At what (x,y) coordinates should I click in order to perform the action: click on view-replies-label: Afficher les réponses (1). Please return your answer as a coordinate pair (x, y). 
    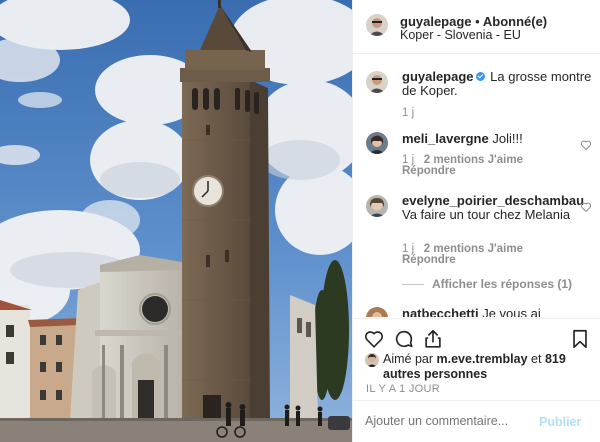
    Looking at the image, I should click on (502, 284).